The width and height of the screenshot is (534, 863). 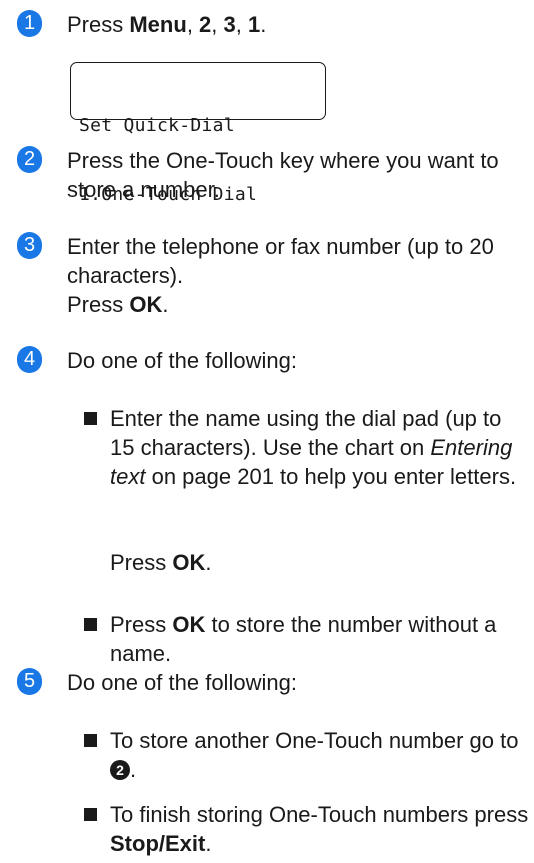 What do you see at coordinates (118, 304) in the screenshot?
I see `step-press-ok: Press OK.` at bounding box center [118, 304].